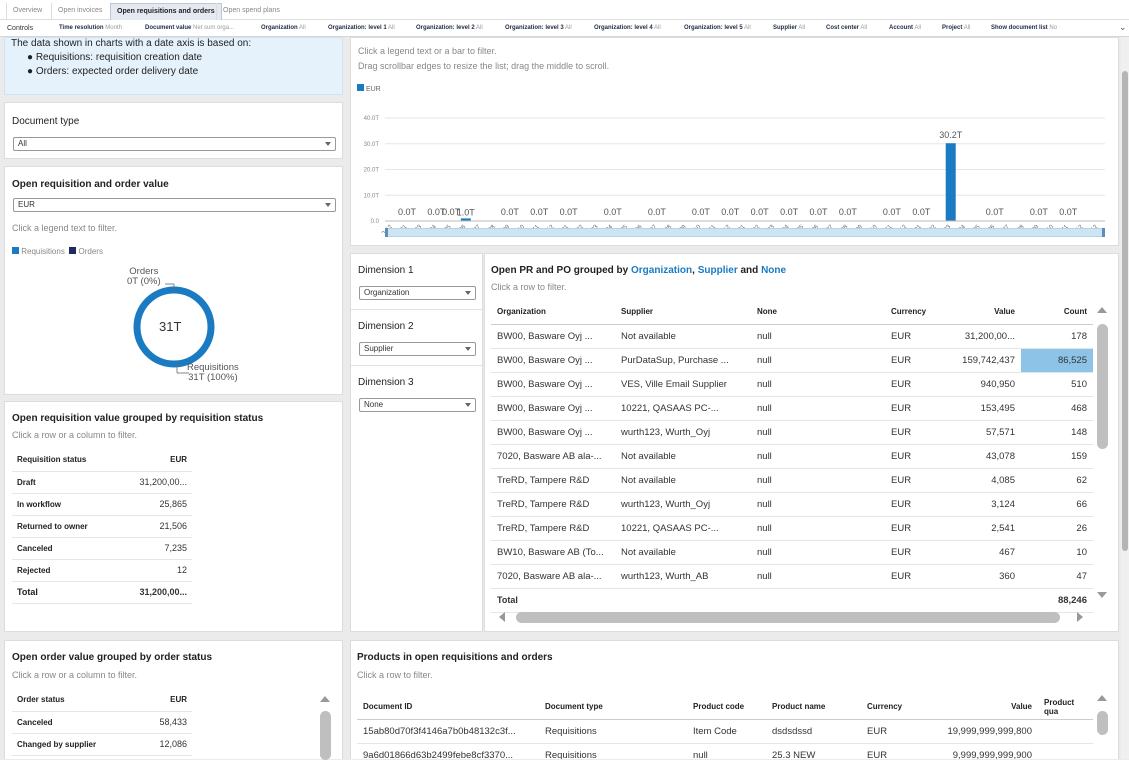 This screenshot has width=1129, height=760. What do you see at coordinates (102, 722) in the screenshot?
I see `table-row: Canceled 58,433` at bounding box center [102, 722].